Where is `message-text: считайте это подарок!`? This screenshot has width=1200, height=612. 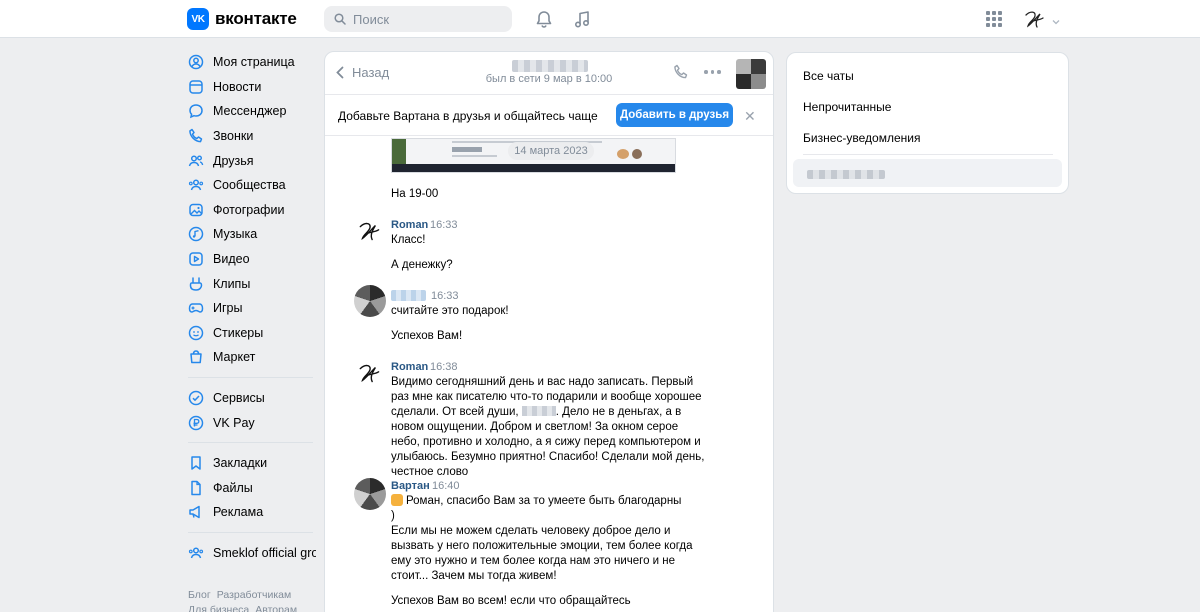 message-text: считайте это подарок! is located at coordinates (450, 311).